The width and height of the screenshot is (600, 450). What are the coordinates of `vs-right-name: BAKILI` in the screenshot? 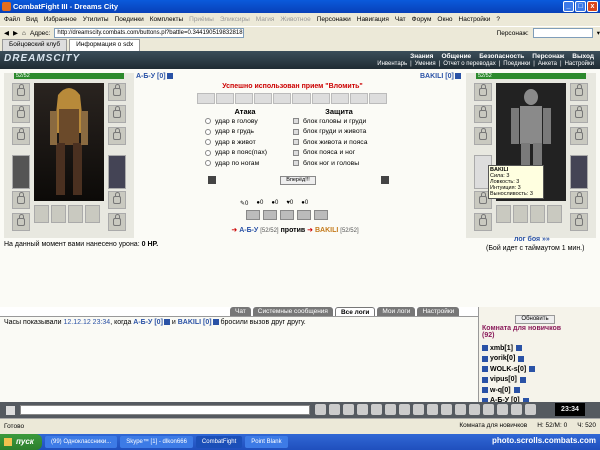 It's located at (326, 230).